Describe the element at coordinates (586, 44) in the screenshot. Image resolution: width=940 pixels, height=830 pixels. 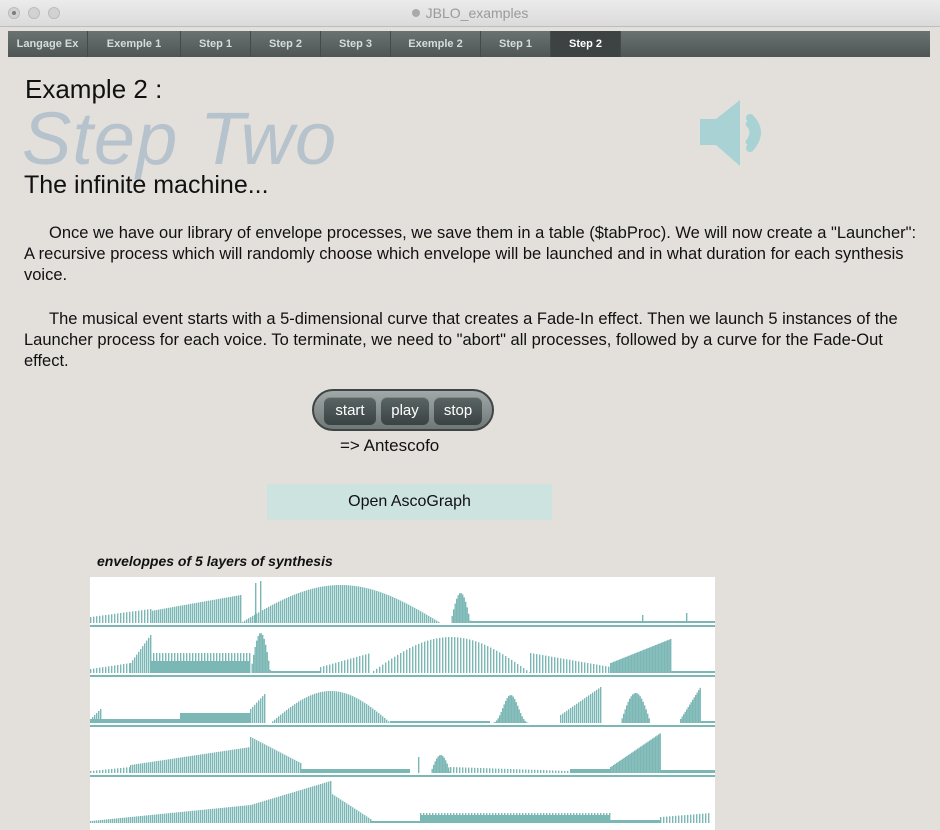
I see `tab-step-2-active: Step 2` at that location.